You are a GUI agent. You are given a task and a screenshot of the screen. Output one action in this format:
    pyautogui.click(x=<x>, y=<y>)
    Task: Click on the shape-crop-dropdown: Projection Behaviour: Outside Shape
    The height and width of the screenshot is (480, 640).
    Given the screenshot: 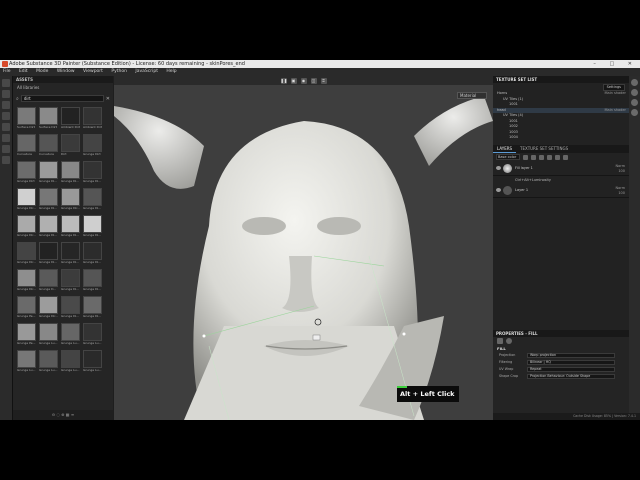 What is the action you would take?
    pyautogui.click(x=571, y=376)
    